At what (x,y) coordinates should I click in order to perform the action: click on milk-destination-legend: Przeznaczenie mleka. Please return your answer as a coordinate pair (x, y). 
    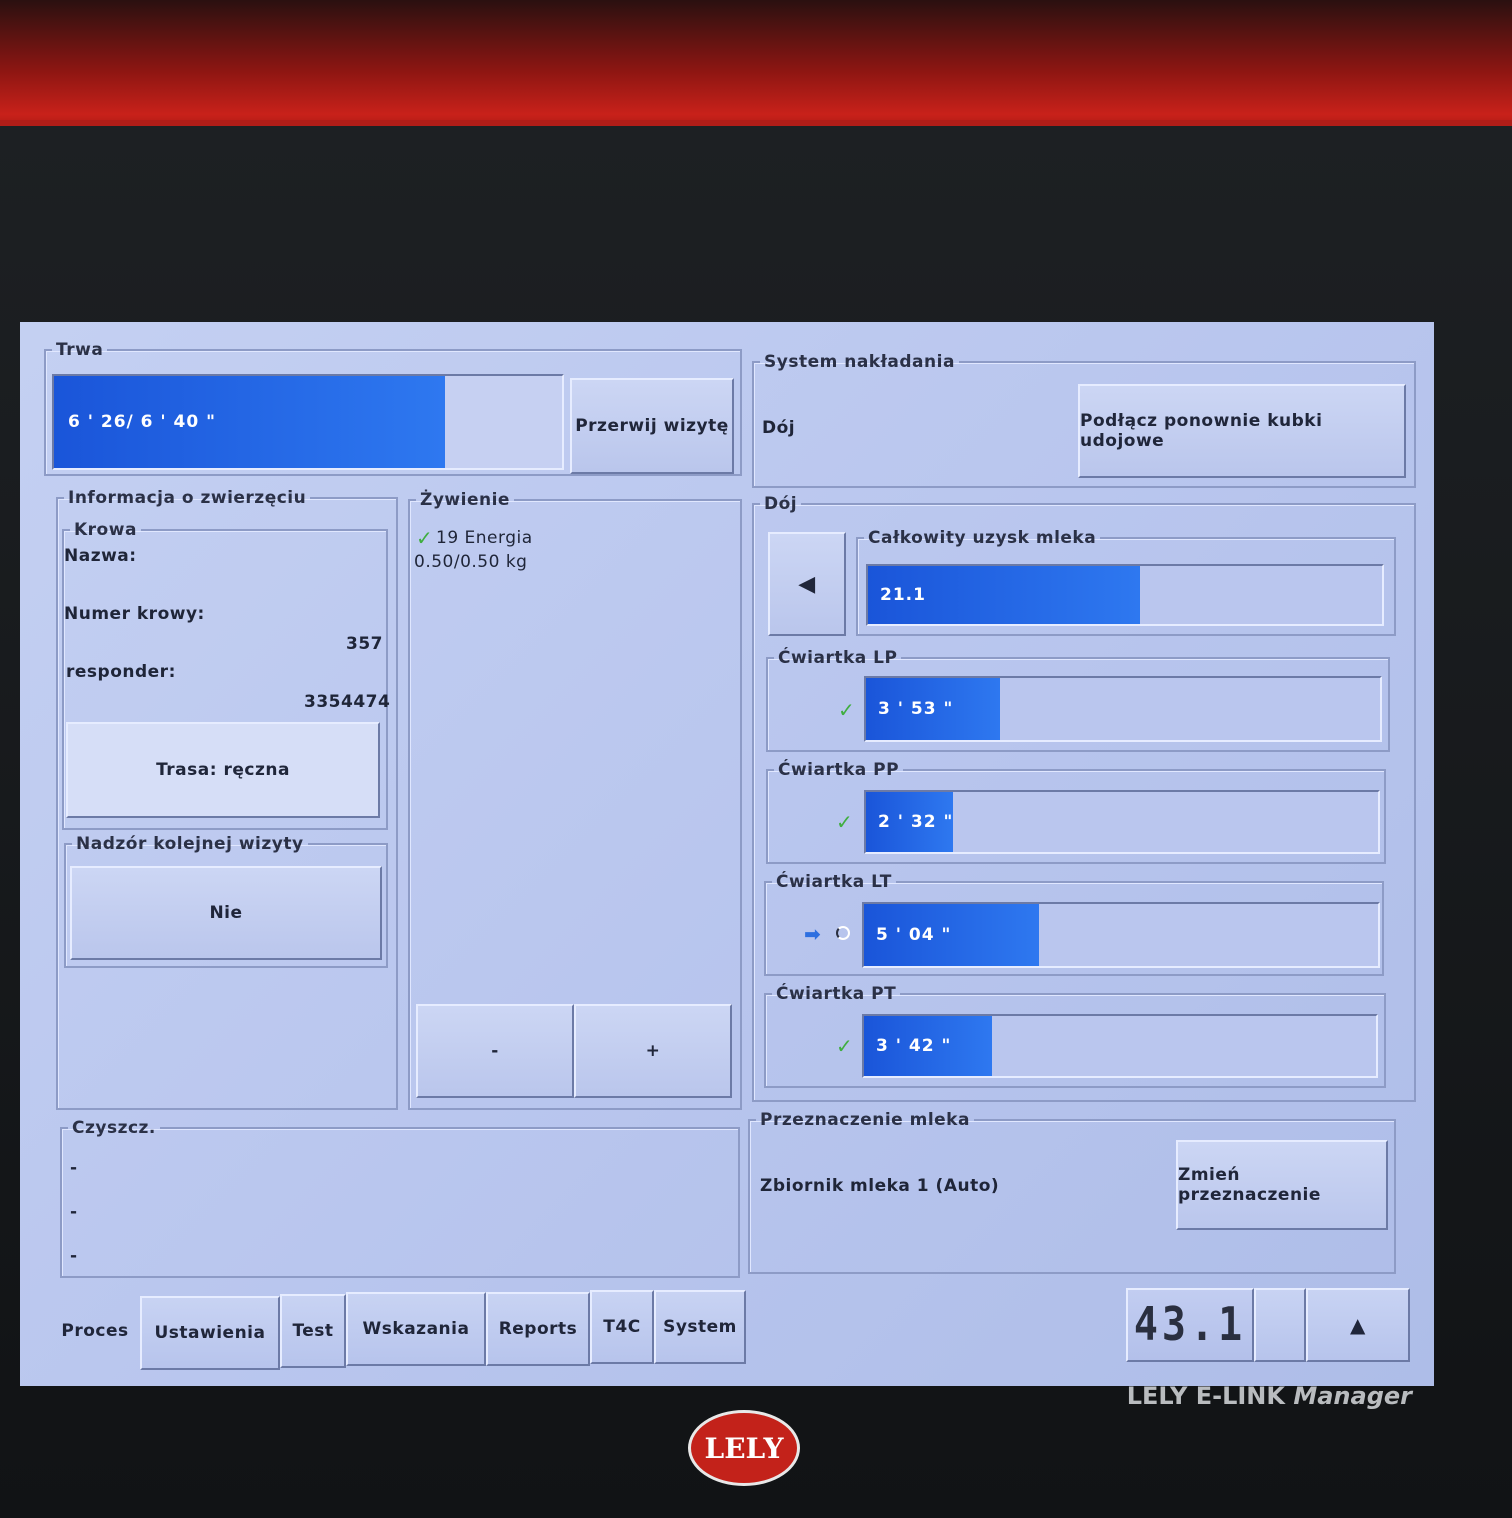
    Looking at the image, I should click on (865, 1120).